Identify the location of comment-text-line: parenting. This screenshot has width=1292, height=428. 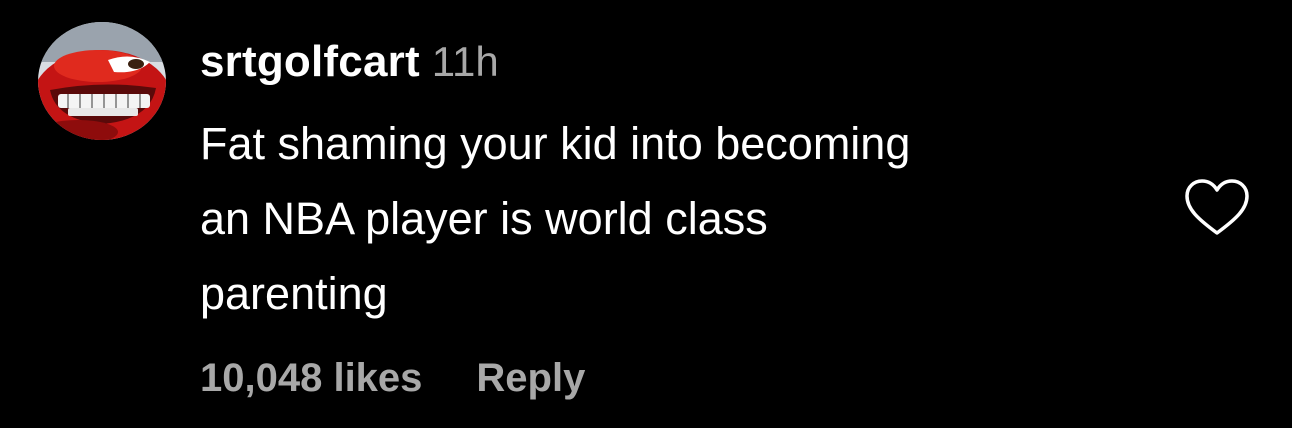
(294, 293).